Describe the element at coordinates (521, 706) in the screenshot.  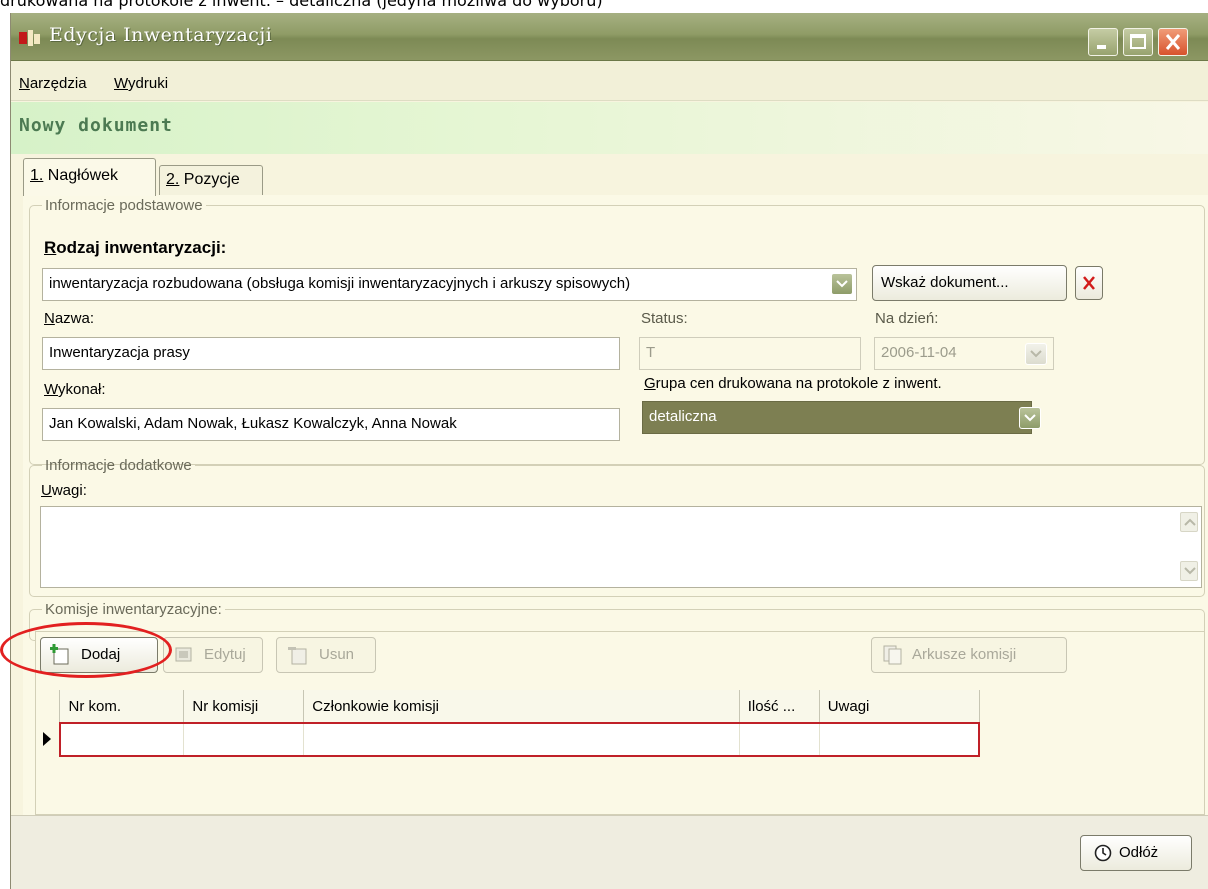
I see `column-header-members: Członkowie komisji` at that location.